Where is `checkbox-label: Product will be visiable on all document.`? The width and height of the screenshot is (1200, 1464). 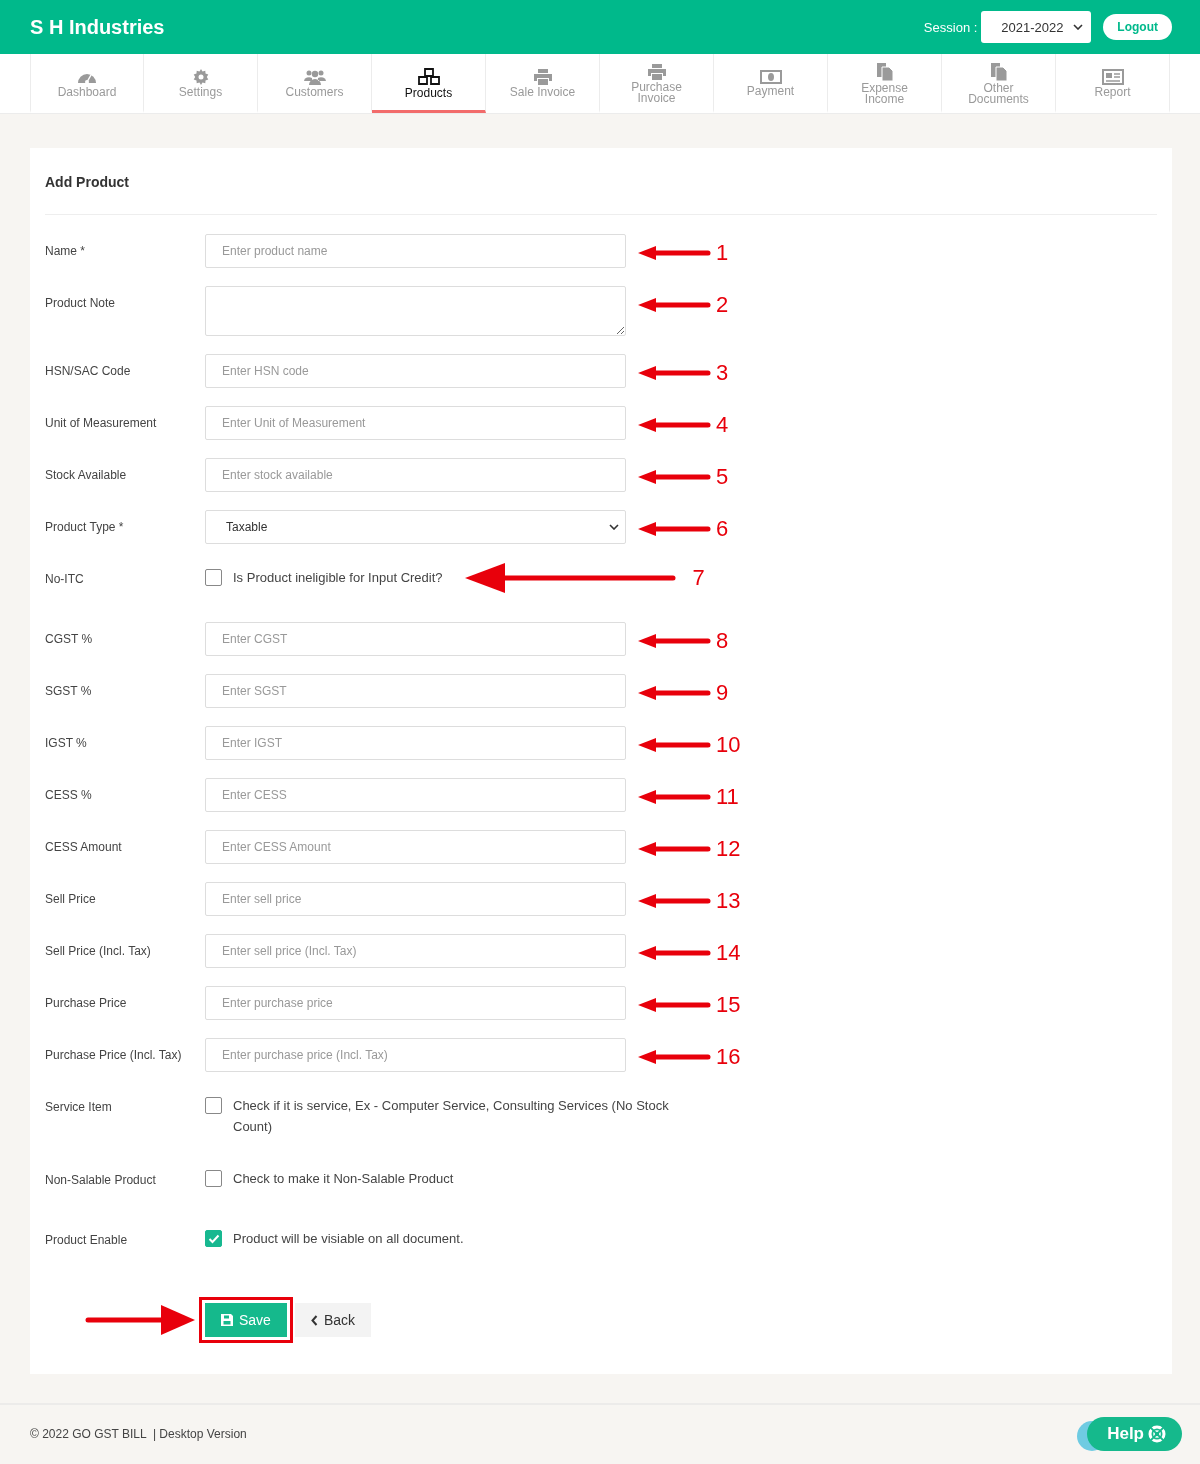
checkbox-label: Product will be visiable on all document. is located at coordinates (348, 1239).